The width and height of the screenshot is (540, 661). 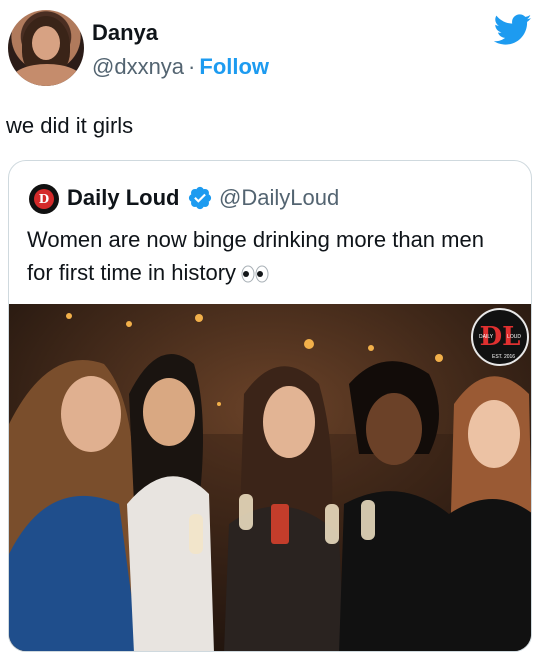 I want to click on author-display-name: Danya, so click(x=125, y=33).